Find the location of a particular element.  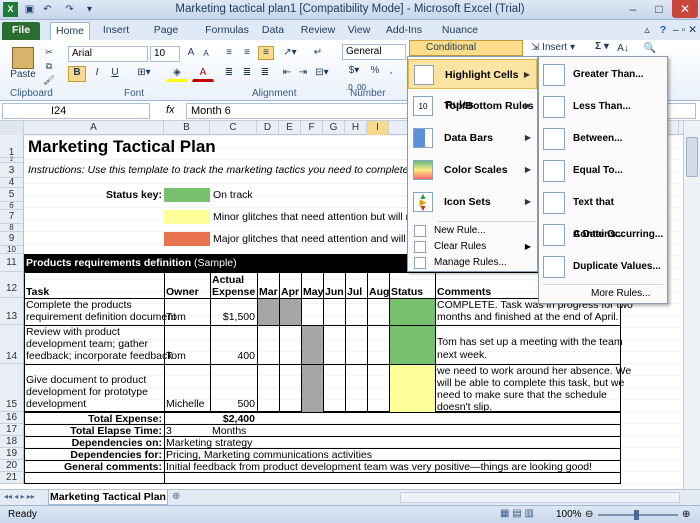

tab-home: Home is located at coordinates (70, 31).